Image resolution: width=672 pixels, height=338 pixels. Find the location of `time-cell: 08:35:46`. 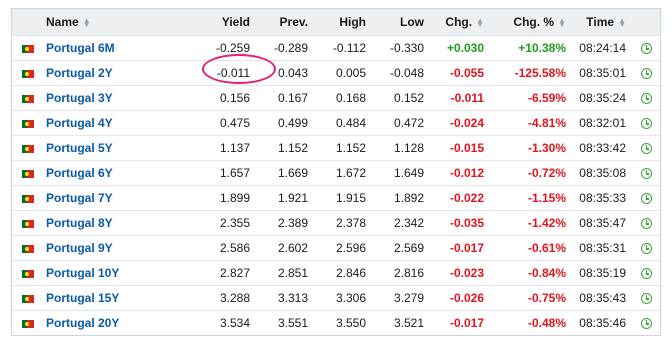

time-cell: 08:35:46 is located at coordinates (602, 322).